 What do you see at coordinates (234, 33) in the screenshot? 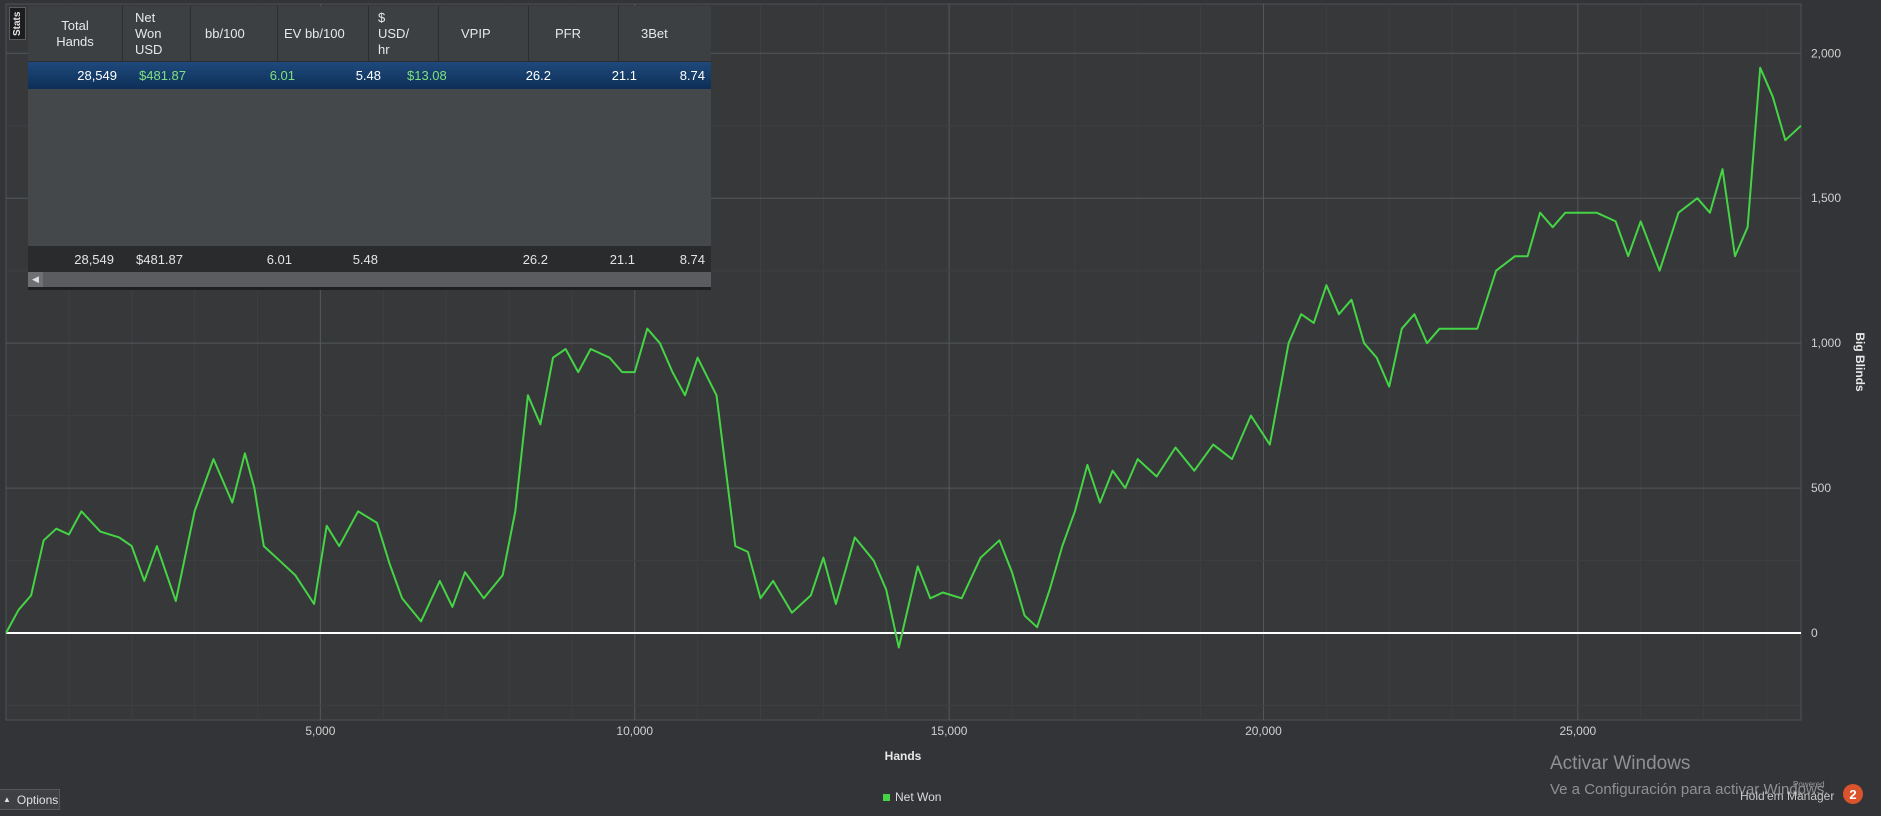
I see `column-header-bb100: bb/100` at bounding box center [234, 33].